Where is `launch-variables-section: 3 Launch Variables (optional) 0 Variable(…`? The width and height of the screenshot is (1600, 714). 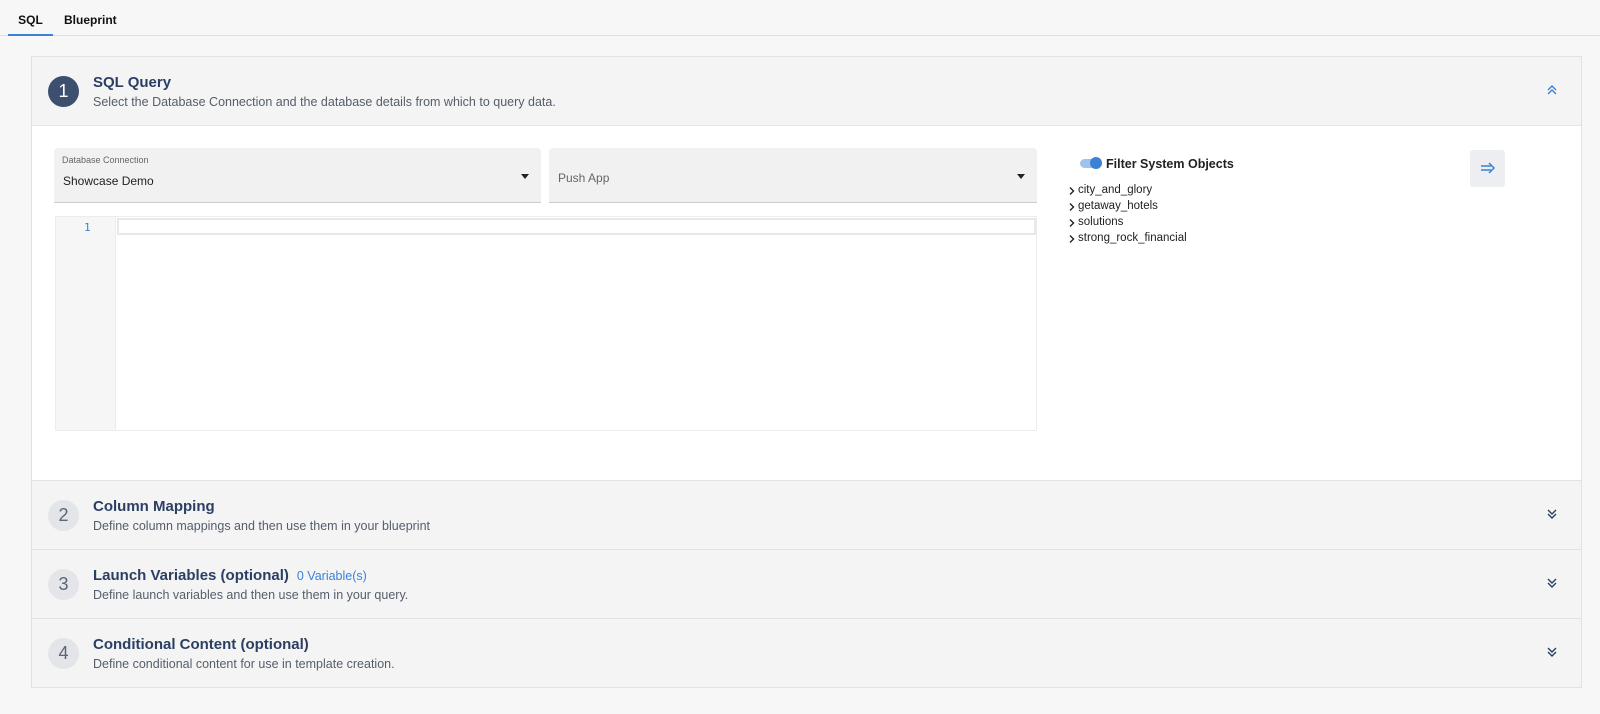 launch-variables-section: 3 Launch Variables (optional) 0 Variable(… is located at coordinates (806, 584).